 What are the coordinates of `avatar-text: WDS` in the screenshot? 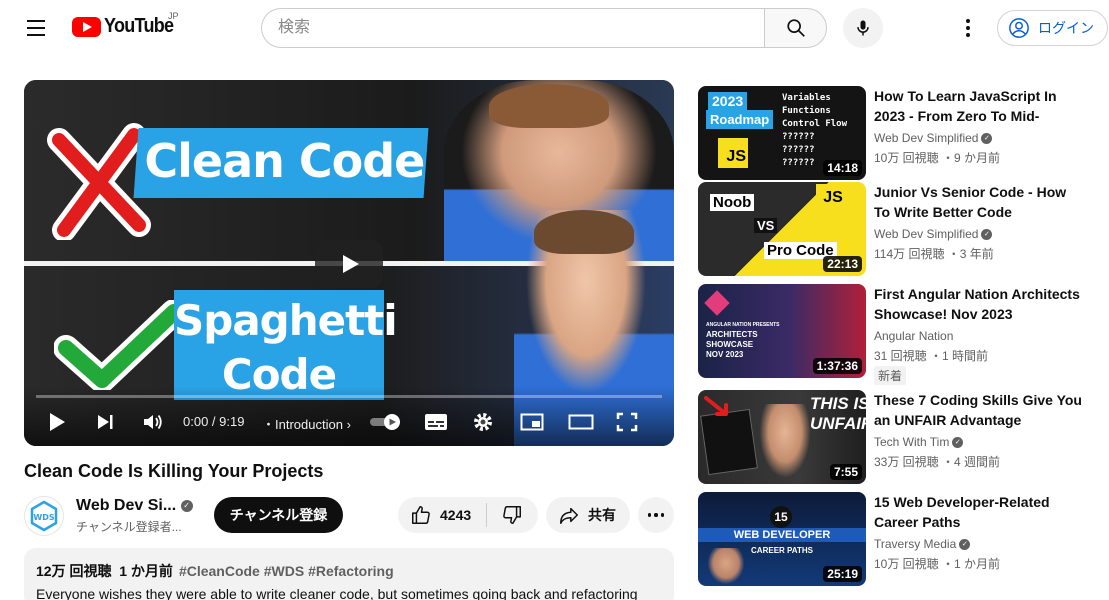 It's located at (43, 517).